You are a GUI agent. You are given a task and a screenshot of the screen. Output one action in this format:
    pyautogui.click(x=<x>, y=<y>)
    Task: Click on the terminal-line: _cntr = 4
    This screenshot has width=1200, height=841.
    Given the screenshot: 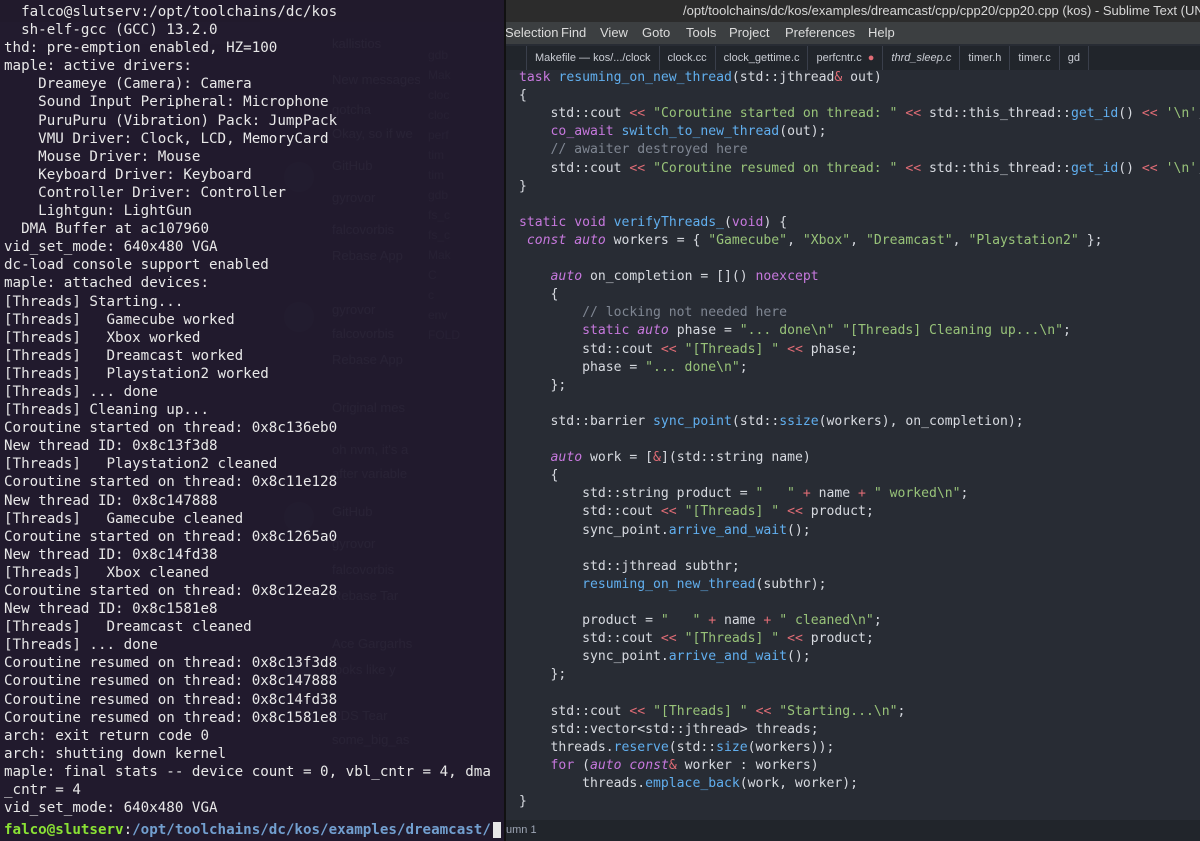 What is the action you would take?
    pyautogui.click(x=42, y=790)
    